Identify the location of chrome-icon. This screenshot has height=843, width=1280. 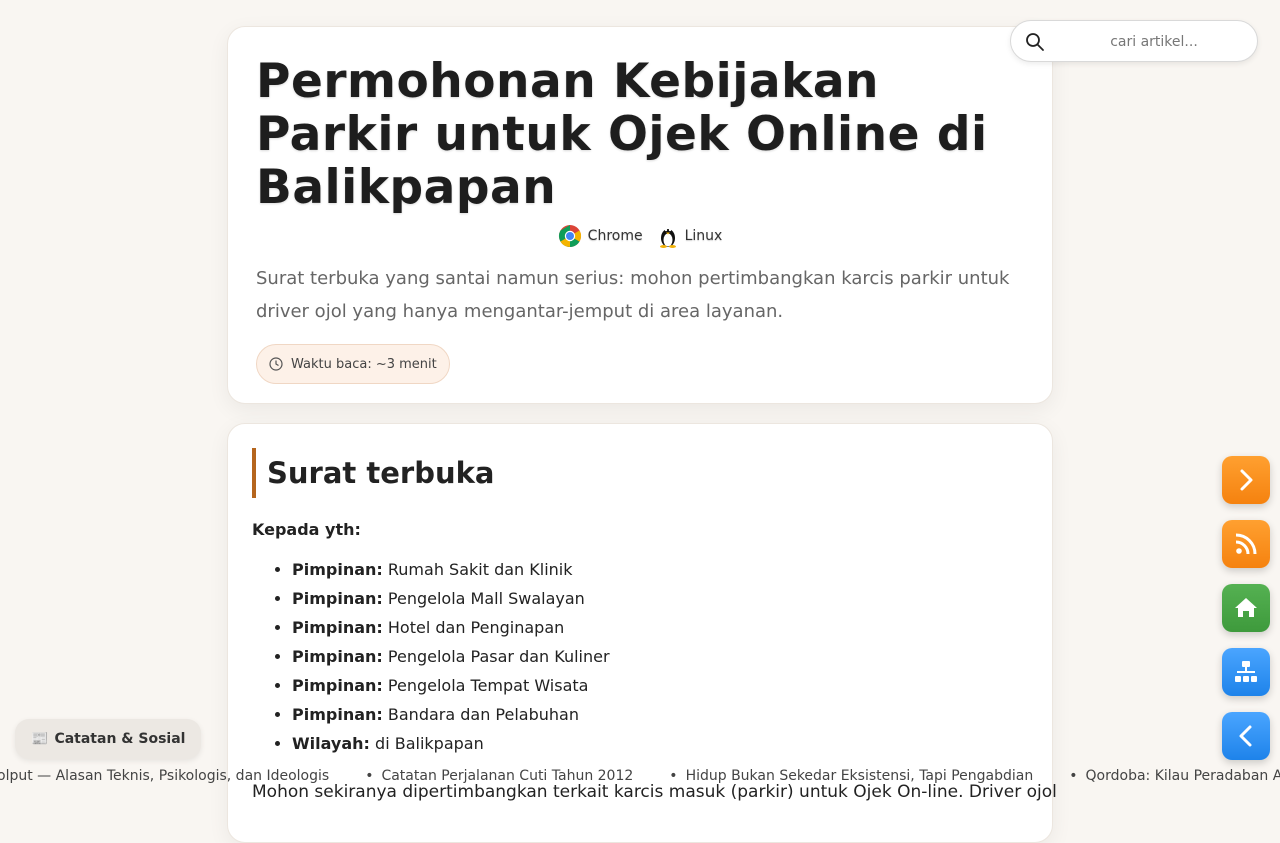
(569, 236).